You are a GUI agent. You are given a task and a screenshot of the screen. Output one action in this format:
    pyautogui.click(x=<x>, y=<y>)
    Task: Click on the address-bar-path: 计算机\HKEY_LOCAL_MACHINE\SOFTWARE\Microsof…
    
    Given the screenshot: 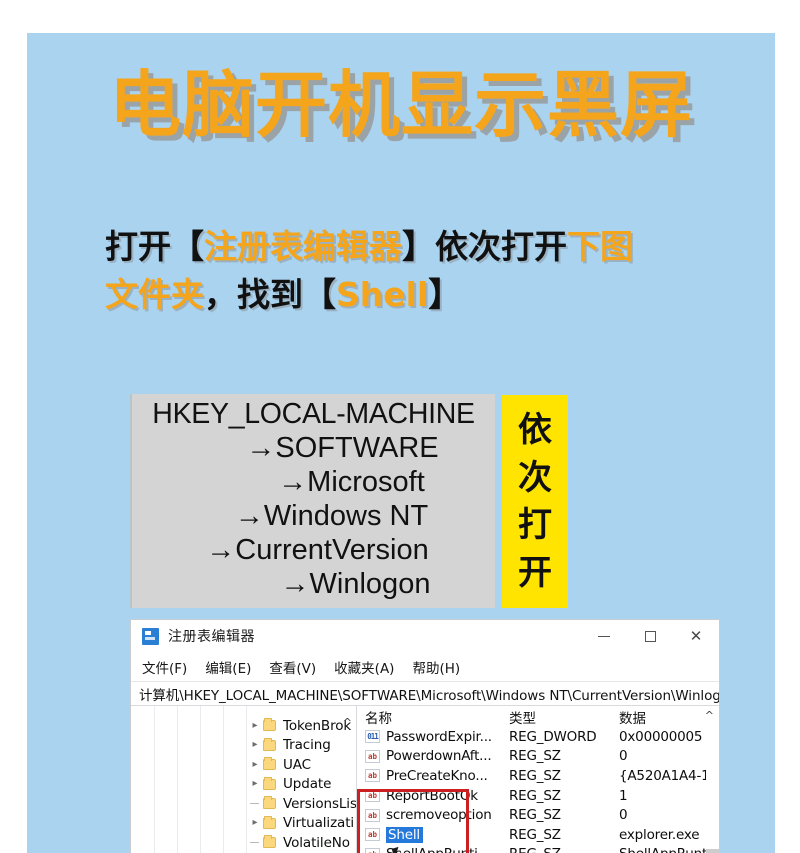 What is the action you would take?
    pyautogui.click(x=429, y=695)
    